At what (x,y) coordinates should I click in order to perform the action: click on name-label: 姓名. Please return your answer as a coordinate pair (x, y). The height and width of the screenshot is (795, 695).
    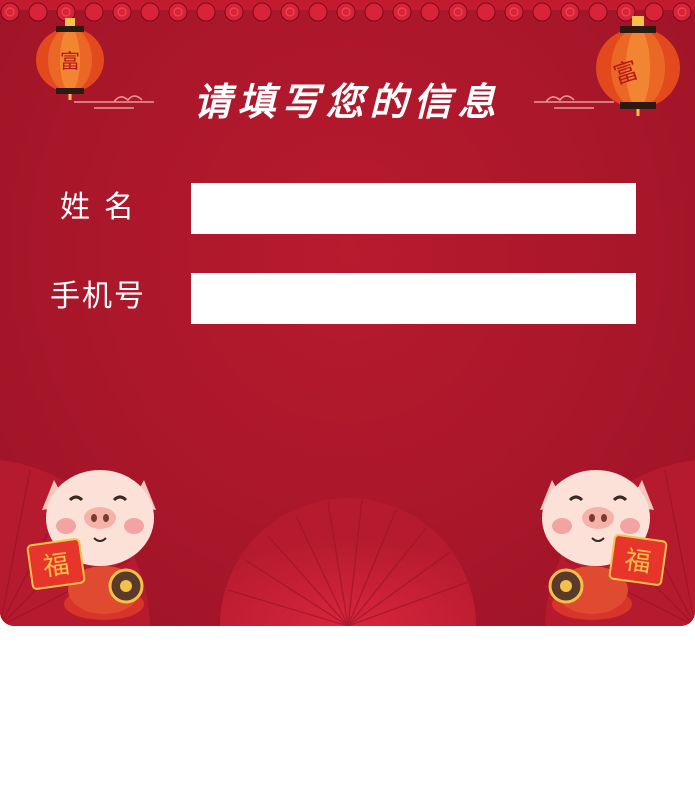
    Looking at the image, I should click on (104, 207).